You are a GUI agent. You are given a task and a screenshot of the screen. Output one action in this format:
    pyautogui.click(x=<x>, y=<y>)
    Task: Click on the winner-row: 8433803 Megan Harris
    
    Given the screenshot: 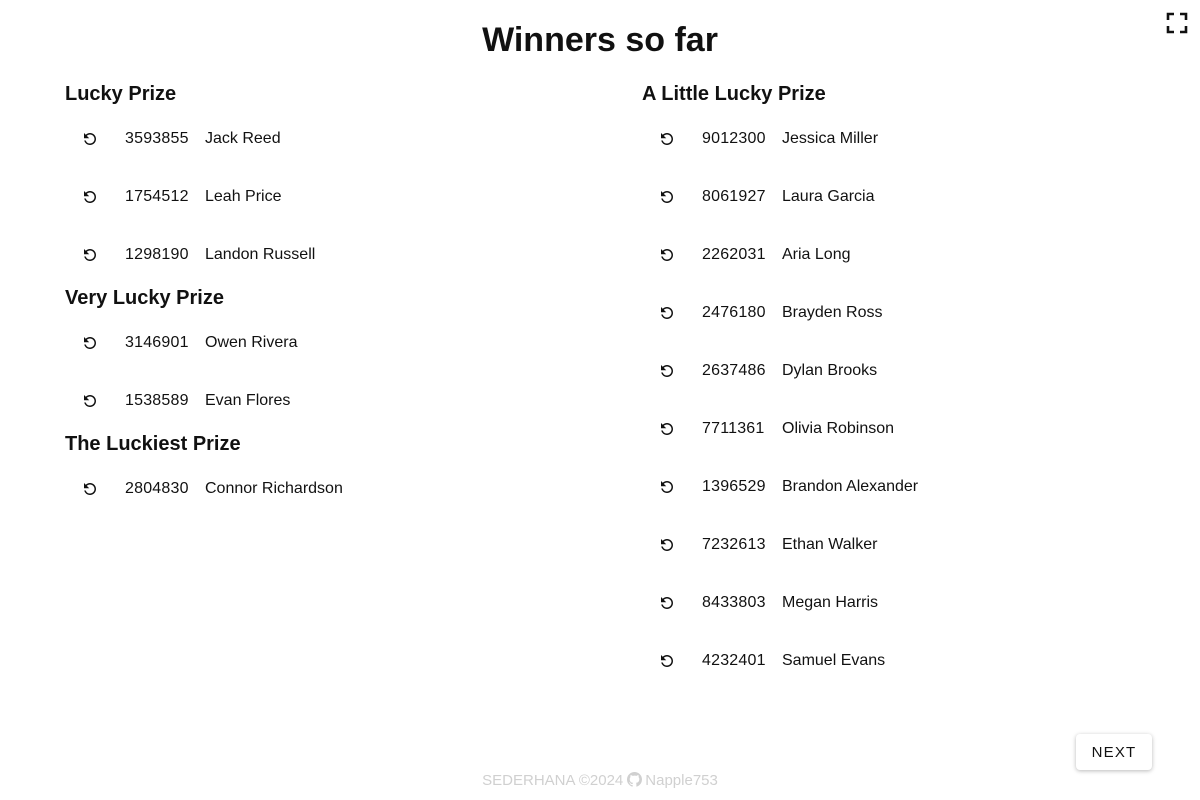 What is the action you would take?
    pyautogui.click(x=902, y=603)
    